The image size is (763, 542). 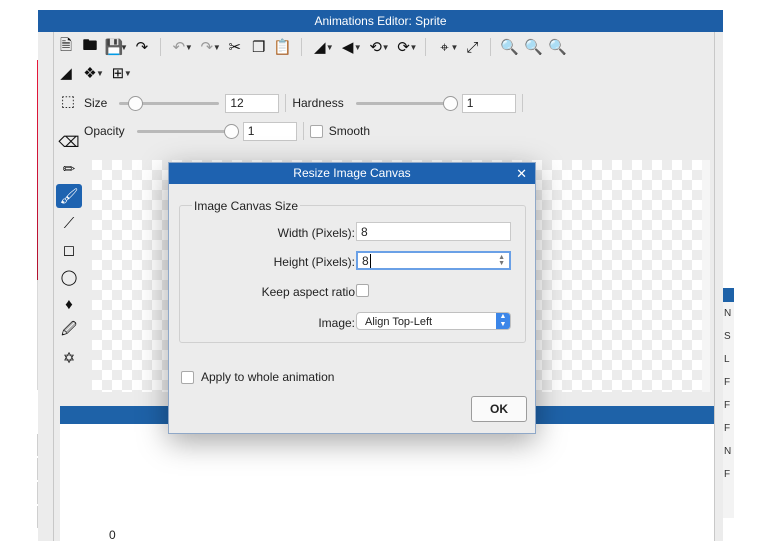 I want to click on ellipse-icon: ◯, so click(x=69, y=277).